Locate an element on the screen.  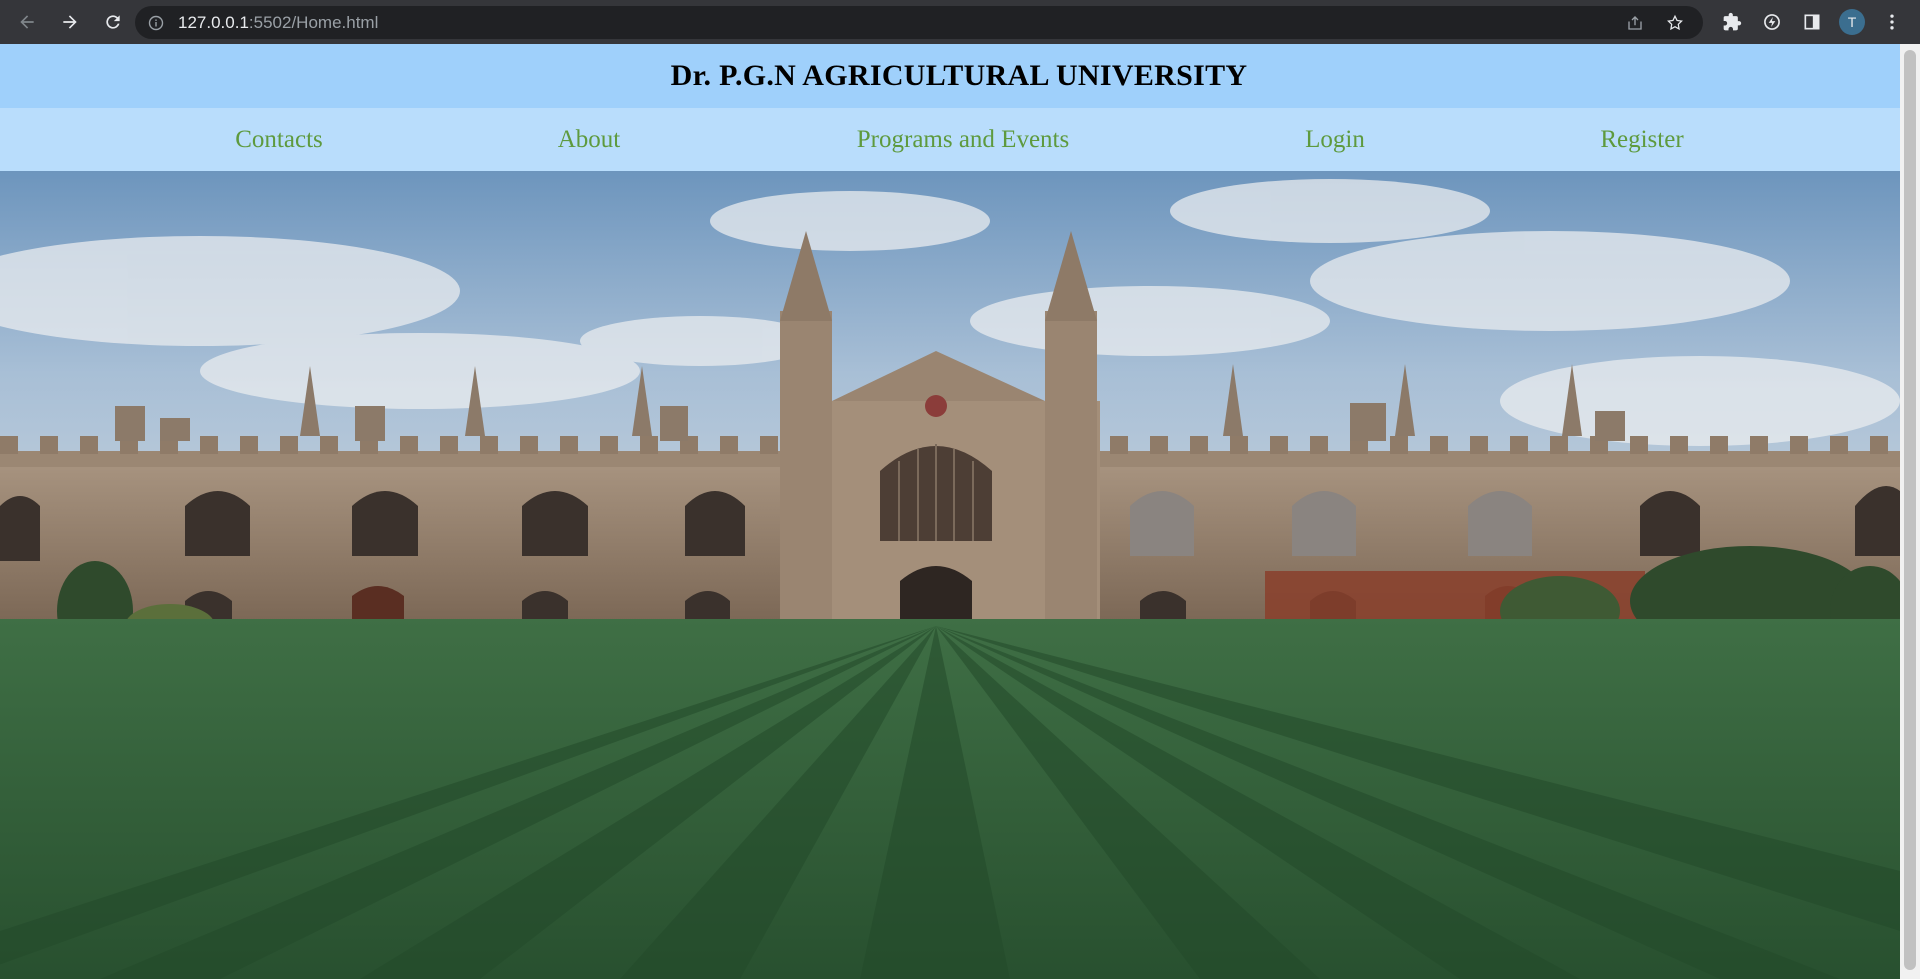
extension-icon is located at coordinates (1772, 22).